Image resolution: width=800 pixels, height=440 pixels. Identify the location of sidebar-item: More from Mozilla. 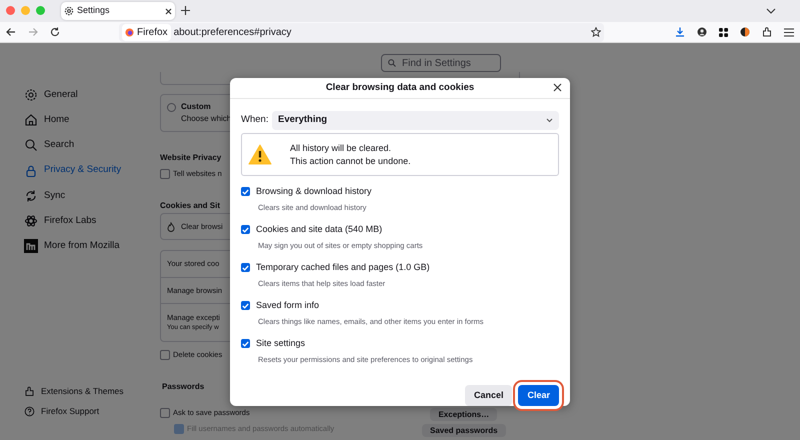
(87, 247).